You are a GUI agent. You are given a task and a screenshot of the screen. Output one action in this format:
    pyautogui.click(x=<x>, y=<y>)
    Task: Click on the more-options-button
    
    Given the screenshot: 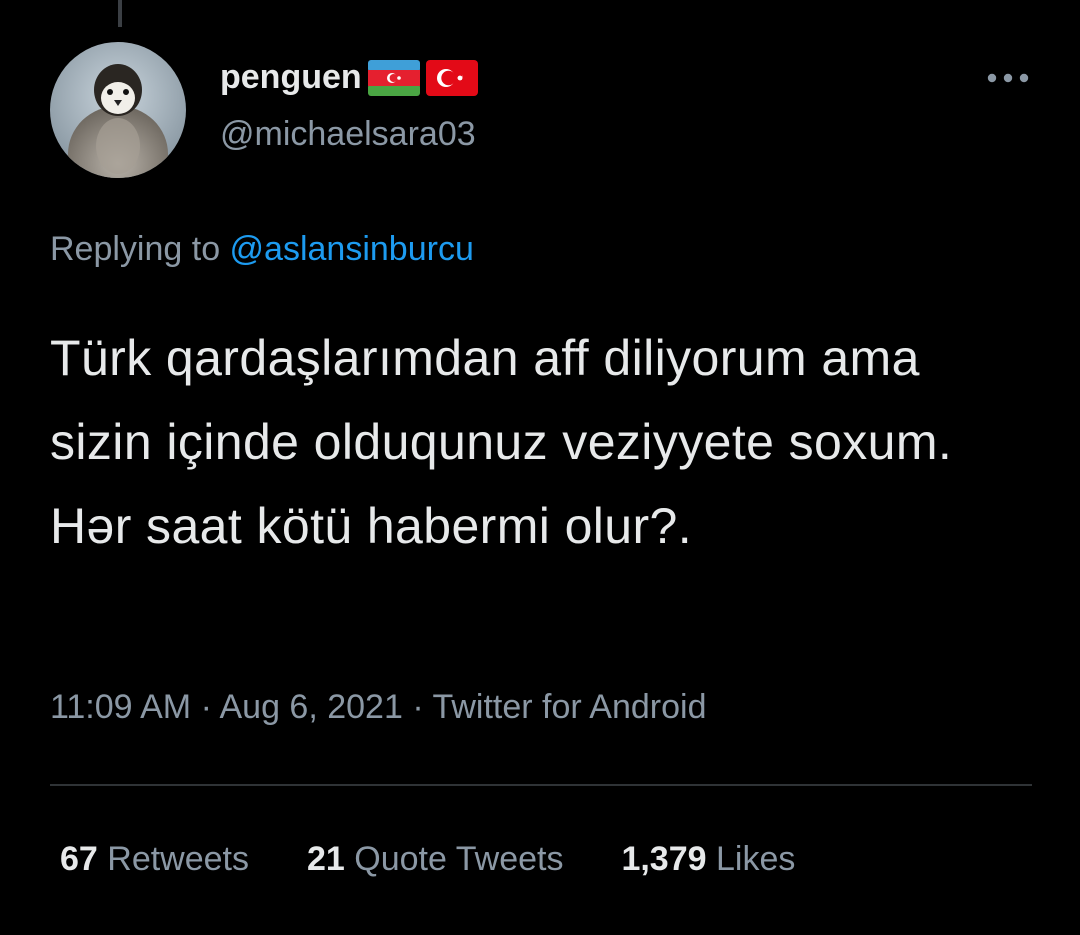 What is the action you would take?
    pyautogui.click(x=1008, y=78)
    